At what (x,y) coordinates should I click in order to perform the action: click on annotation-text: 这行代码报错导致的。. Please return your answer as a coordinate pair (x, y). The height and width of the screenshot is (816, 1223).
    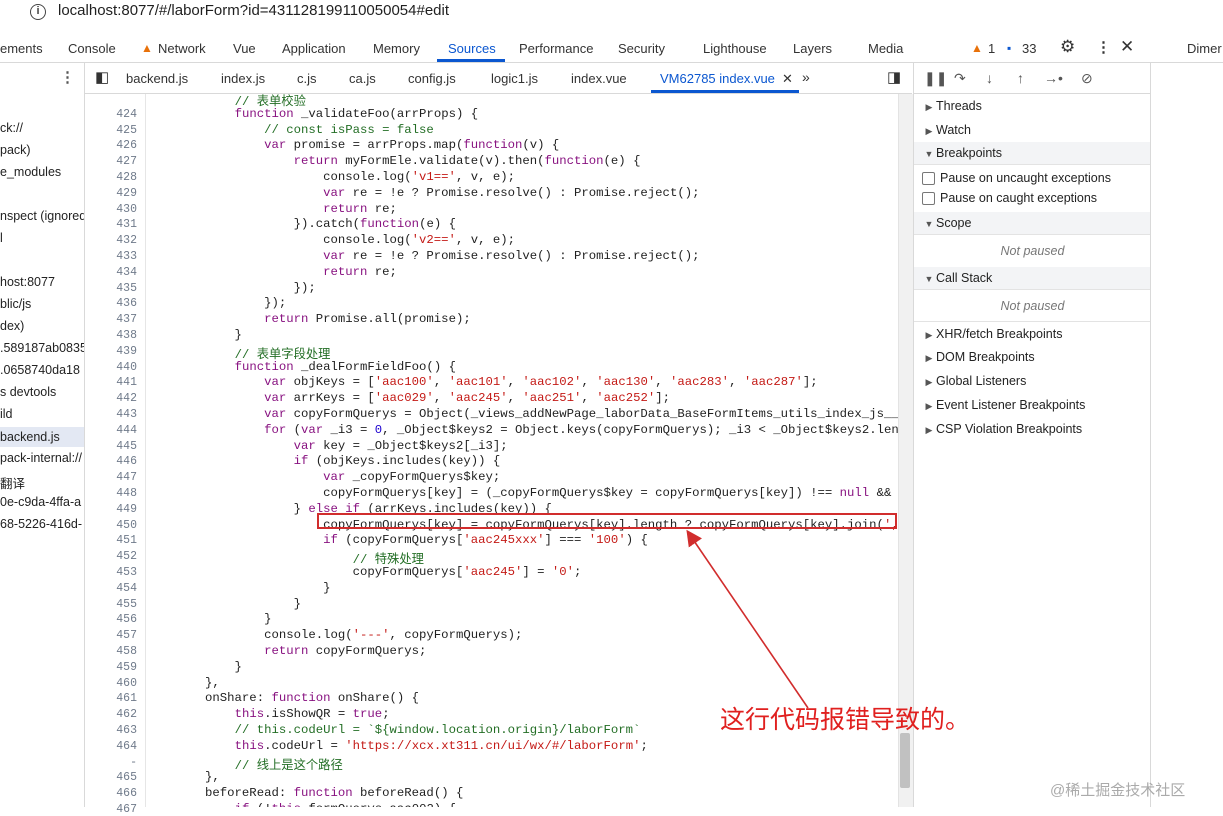
    Looking at the image, I should click on (845, 720).